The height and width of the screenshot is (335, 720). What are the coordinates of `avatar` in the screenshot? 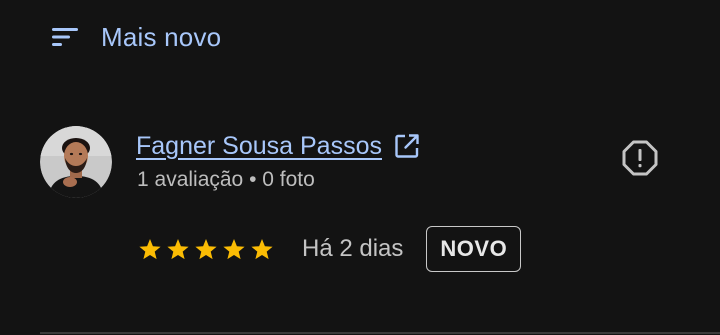 It's located at (76, 162).